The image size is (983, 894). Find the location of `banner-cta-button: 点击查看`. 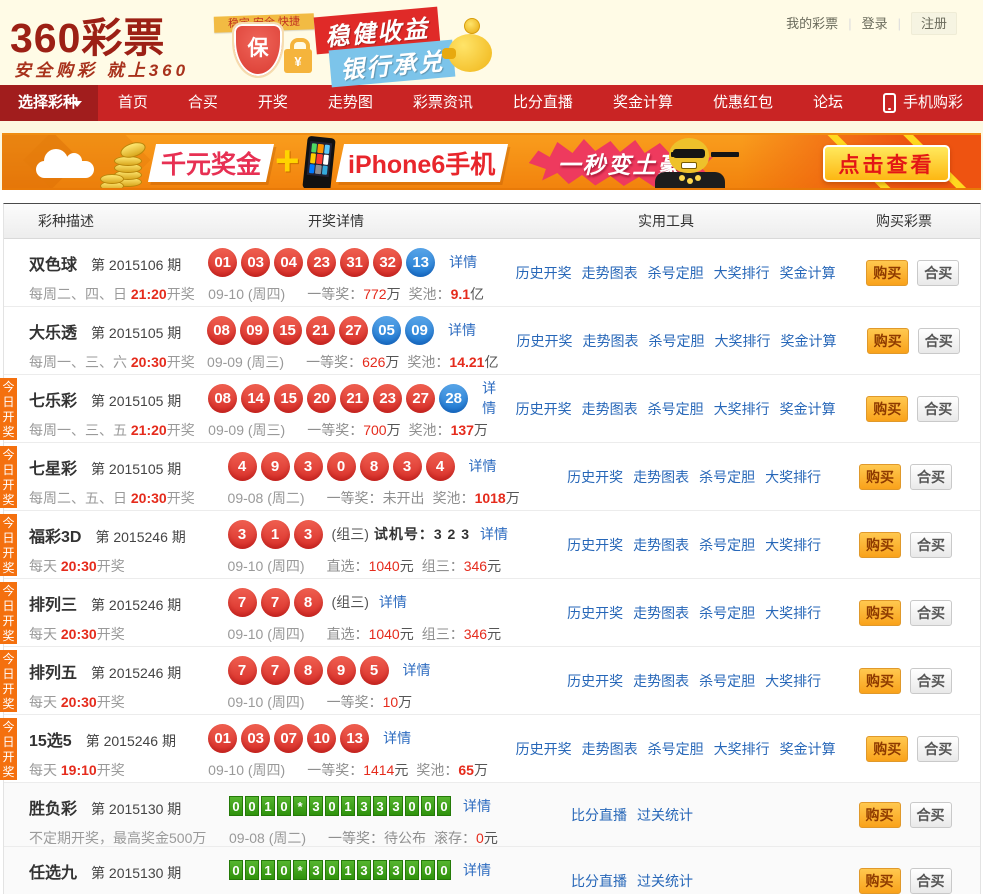

banner-cta-button: 点击查看 is located at coordinates (886, 163).